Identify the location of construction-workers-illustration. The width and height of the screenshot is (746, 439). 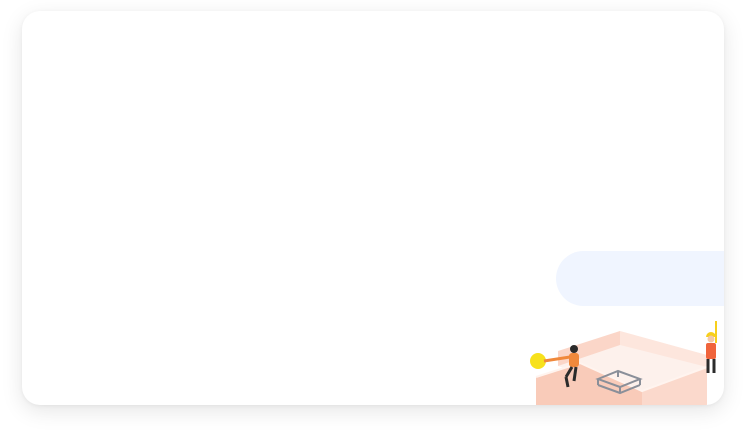
(623, 358).